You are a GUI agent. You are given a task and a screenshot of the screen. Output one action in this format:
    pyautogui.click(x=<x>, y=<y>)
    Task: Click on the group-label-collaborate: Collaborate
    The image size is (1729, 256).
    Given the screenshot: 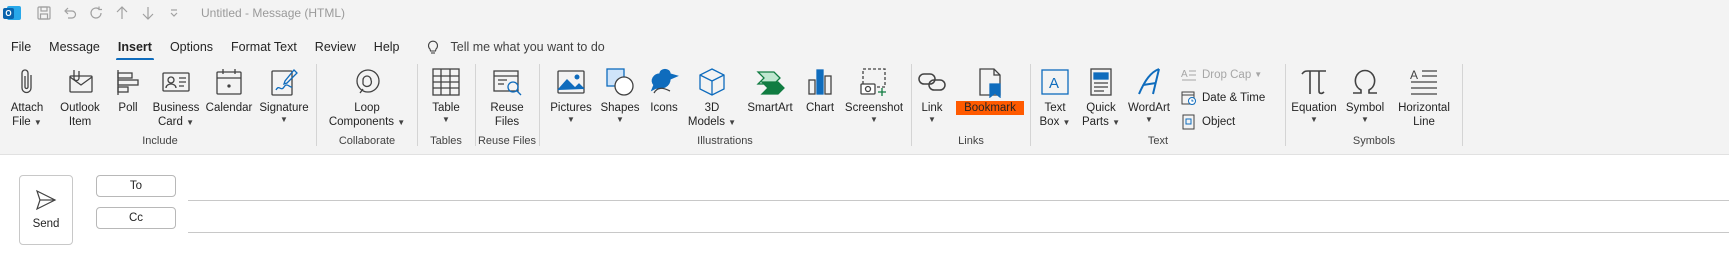 What is the action you would take?
    pyautogui.click(x=367, y=141)
    